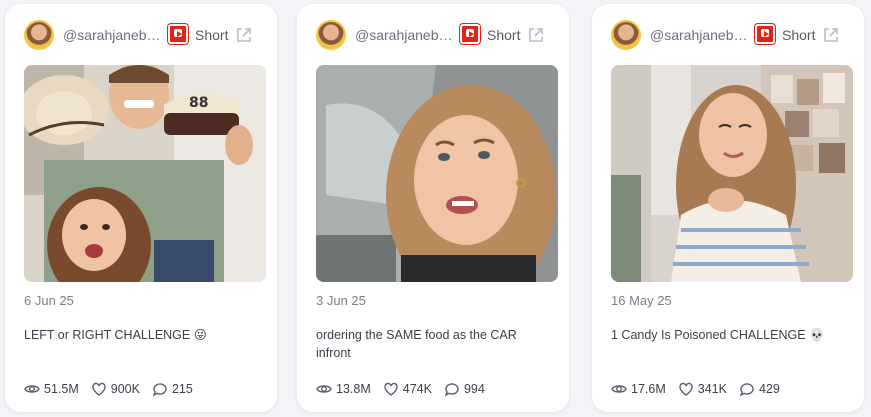 The image size is (871, 417). What do you see at coordinates (61, 389) in the screenshot?
I see `views-count: 51.5M` at bounding box center [61, 389].